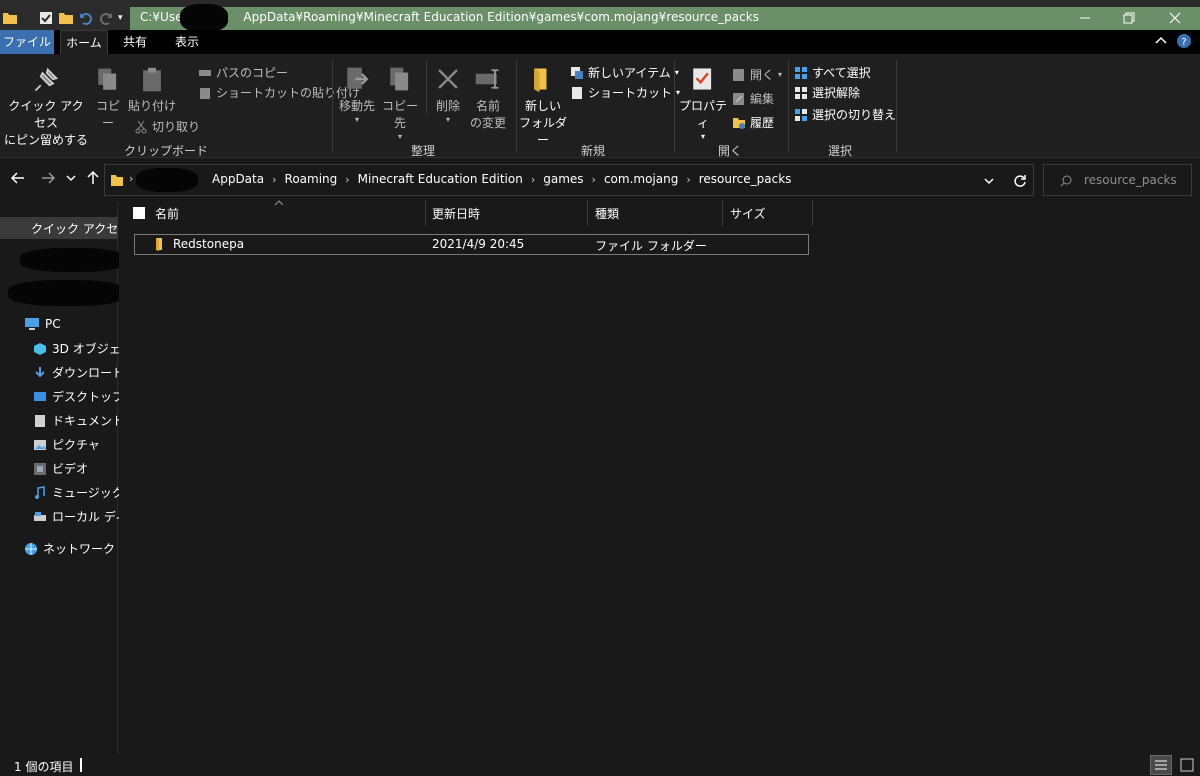  Describe the element at coordinates (141, 126) in the screenshot. I see `scissors-icon` at that location.